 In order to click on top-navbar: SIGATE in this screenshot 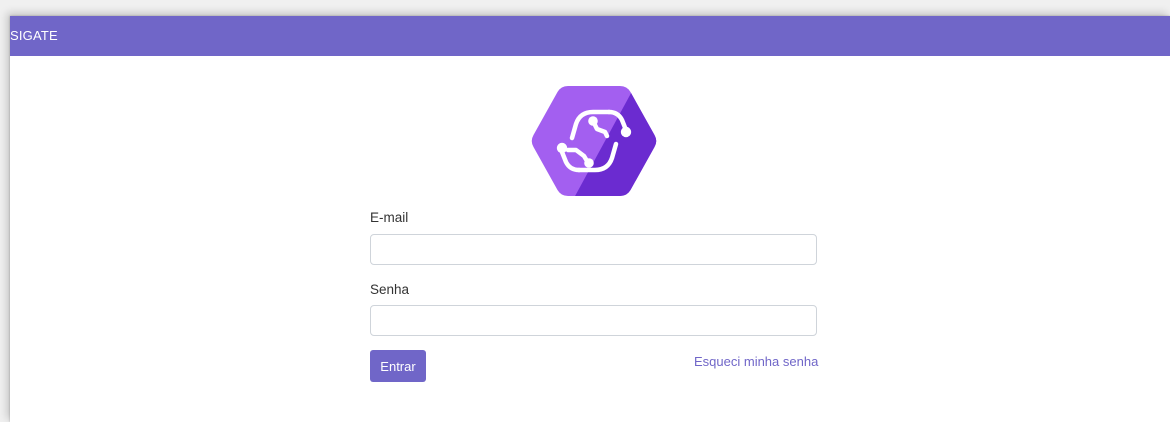, I will do `click(590, 36)`.